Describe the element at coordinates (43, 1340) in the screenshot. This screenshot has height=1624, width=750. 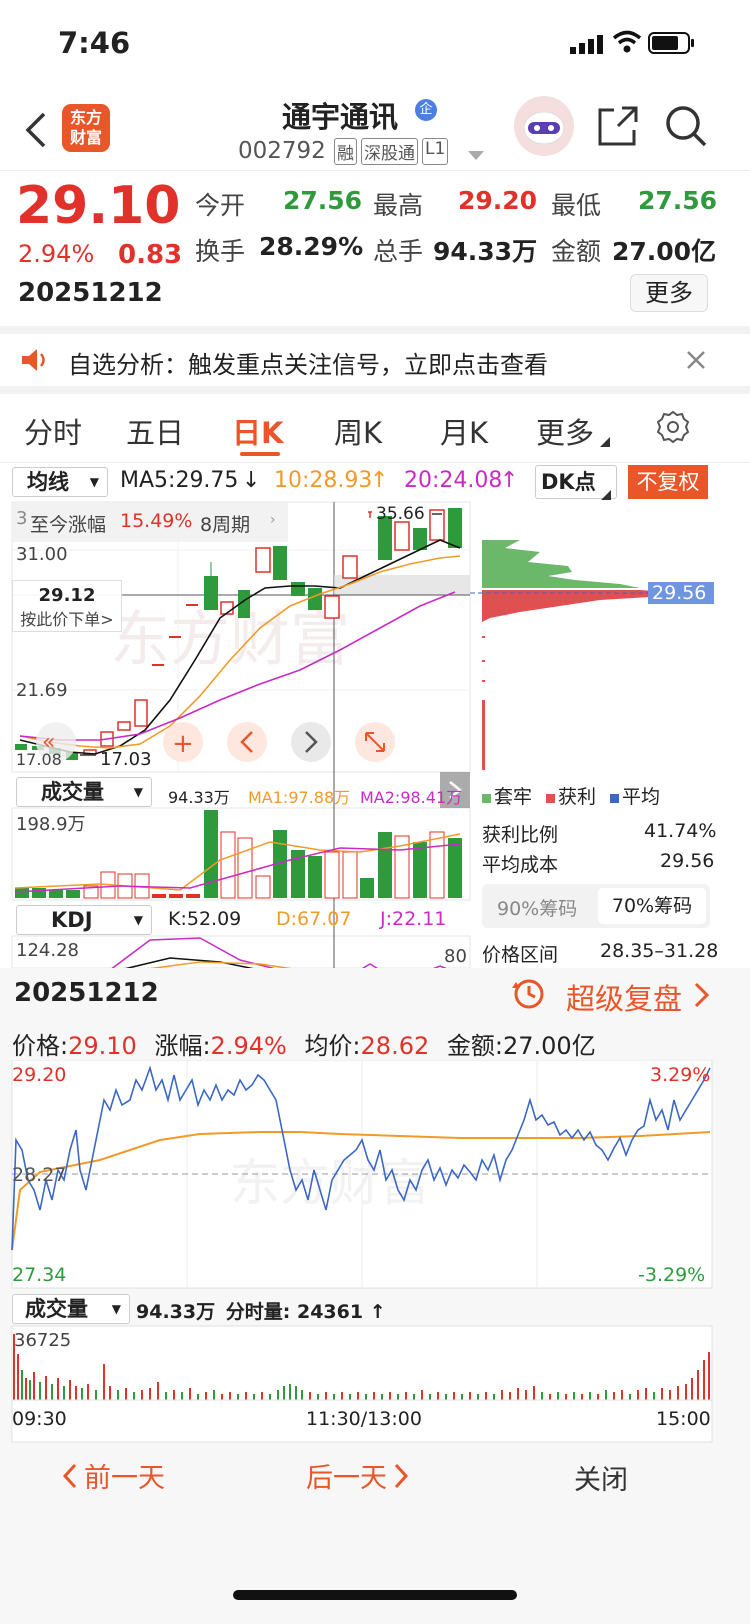
I see `intraday-volume-max: 36725` at that location.